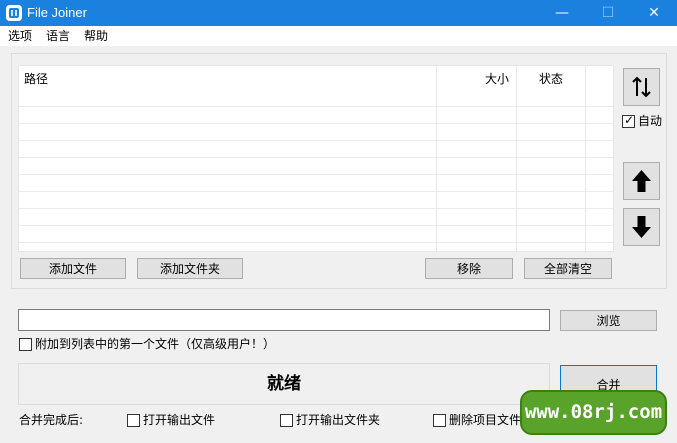 This screenshot has width=677, height=443. What do you see at coordinates (179, 420) in the screenshot?
I see `open-file-label: 打开输出文件` at bounding box center [179, 420].